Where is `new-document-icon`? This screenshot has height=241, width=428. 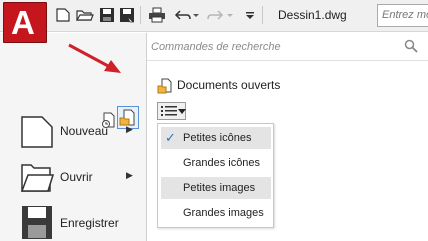 new-document-icon is located at coordinates (37, 132).